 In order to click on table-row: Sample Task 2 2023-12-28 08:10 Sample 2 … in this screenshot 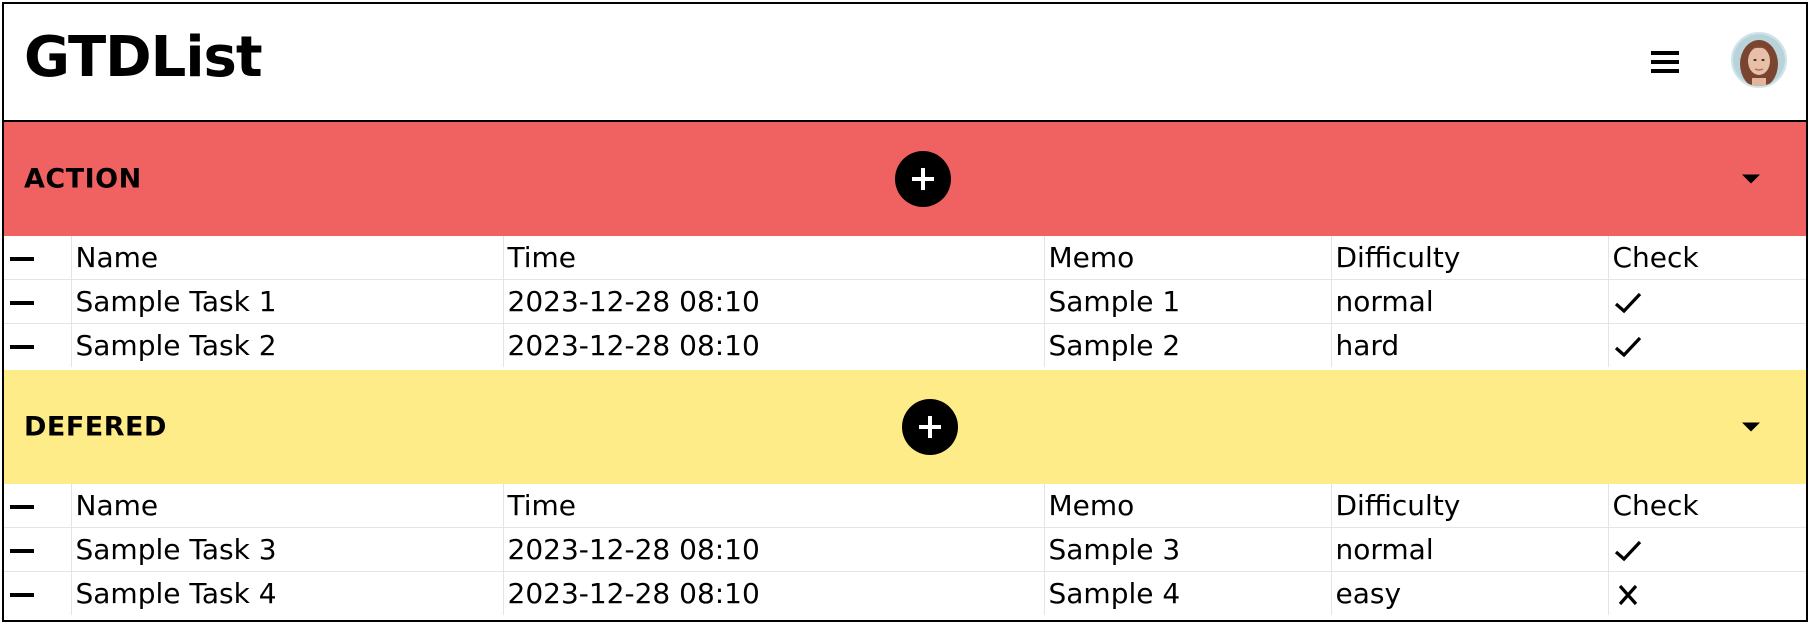, I will do `click(905, 345)`.